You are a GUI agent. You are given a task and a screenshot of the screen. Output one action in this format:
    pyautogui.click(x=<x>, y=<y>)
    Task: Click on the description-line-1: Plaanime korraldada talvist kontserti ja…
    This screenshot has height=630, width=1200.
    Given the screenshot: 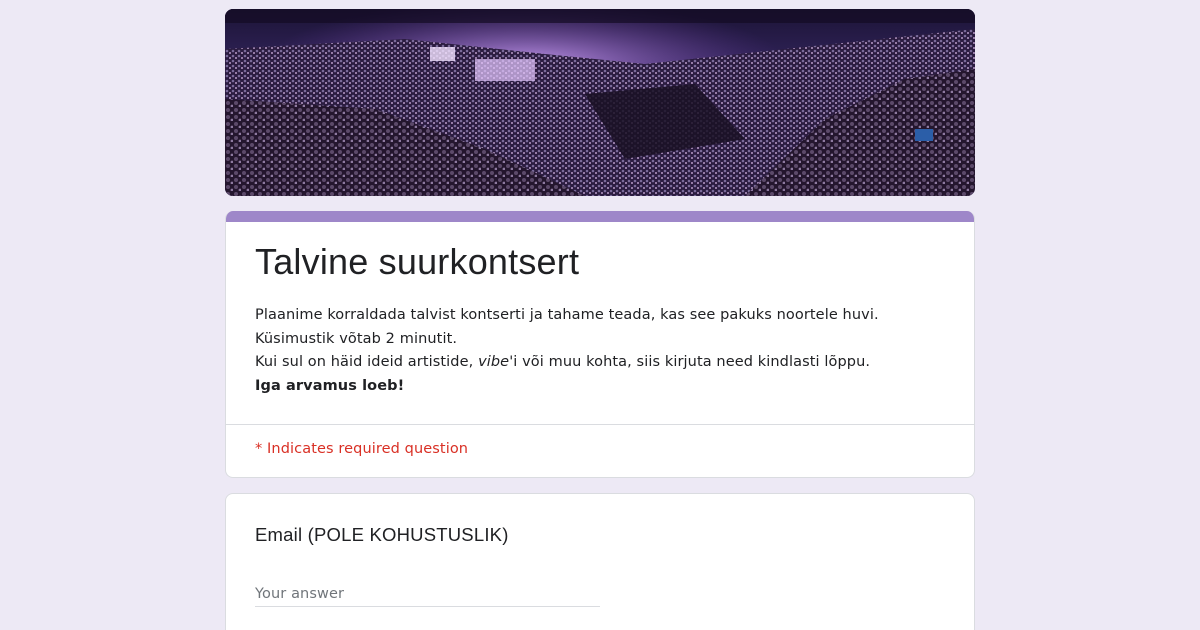 What is the action you would take?
    pyautogui.click(x=567, y=315)
    